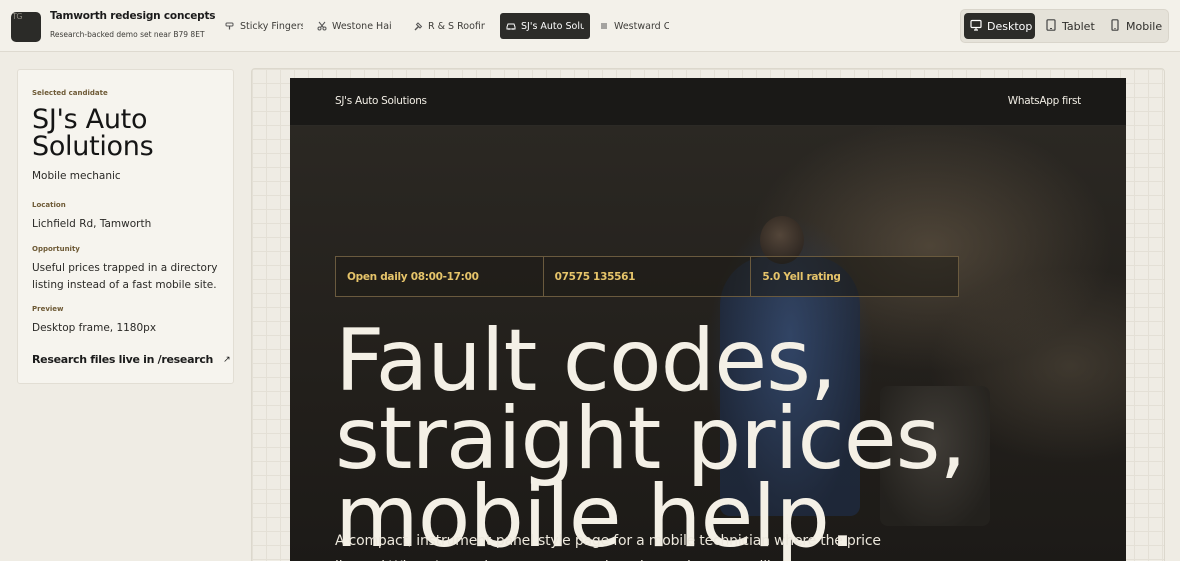 The width and height of the screenshot is (1180, 561). Describe the element at coordinates (511, 26) in the screenshot. I see `car-icon` at that location.